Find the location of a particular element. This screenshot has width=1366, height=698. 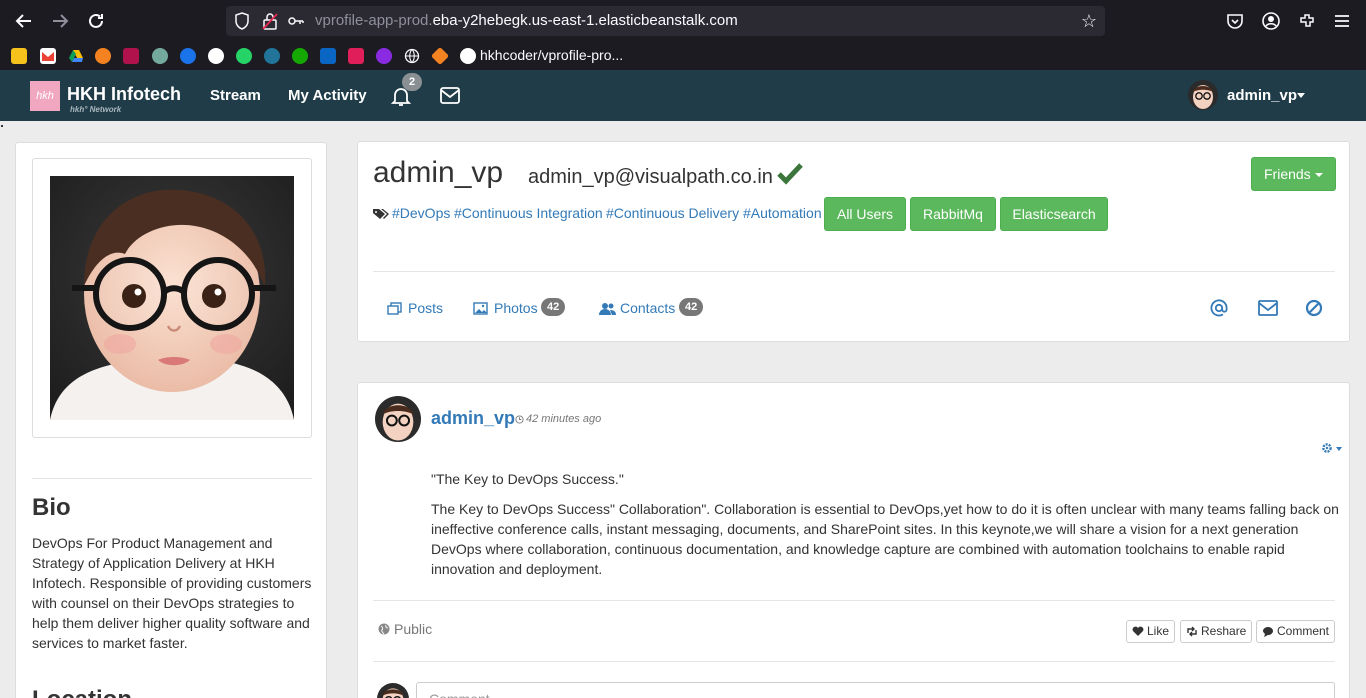

bookmark-red-icon is located at coordinates (131, 56).